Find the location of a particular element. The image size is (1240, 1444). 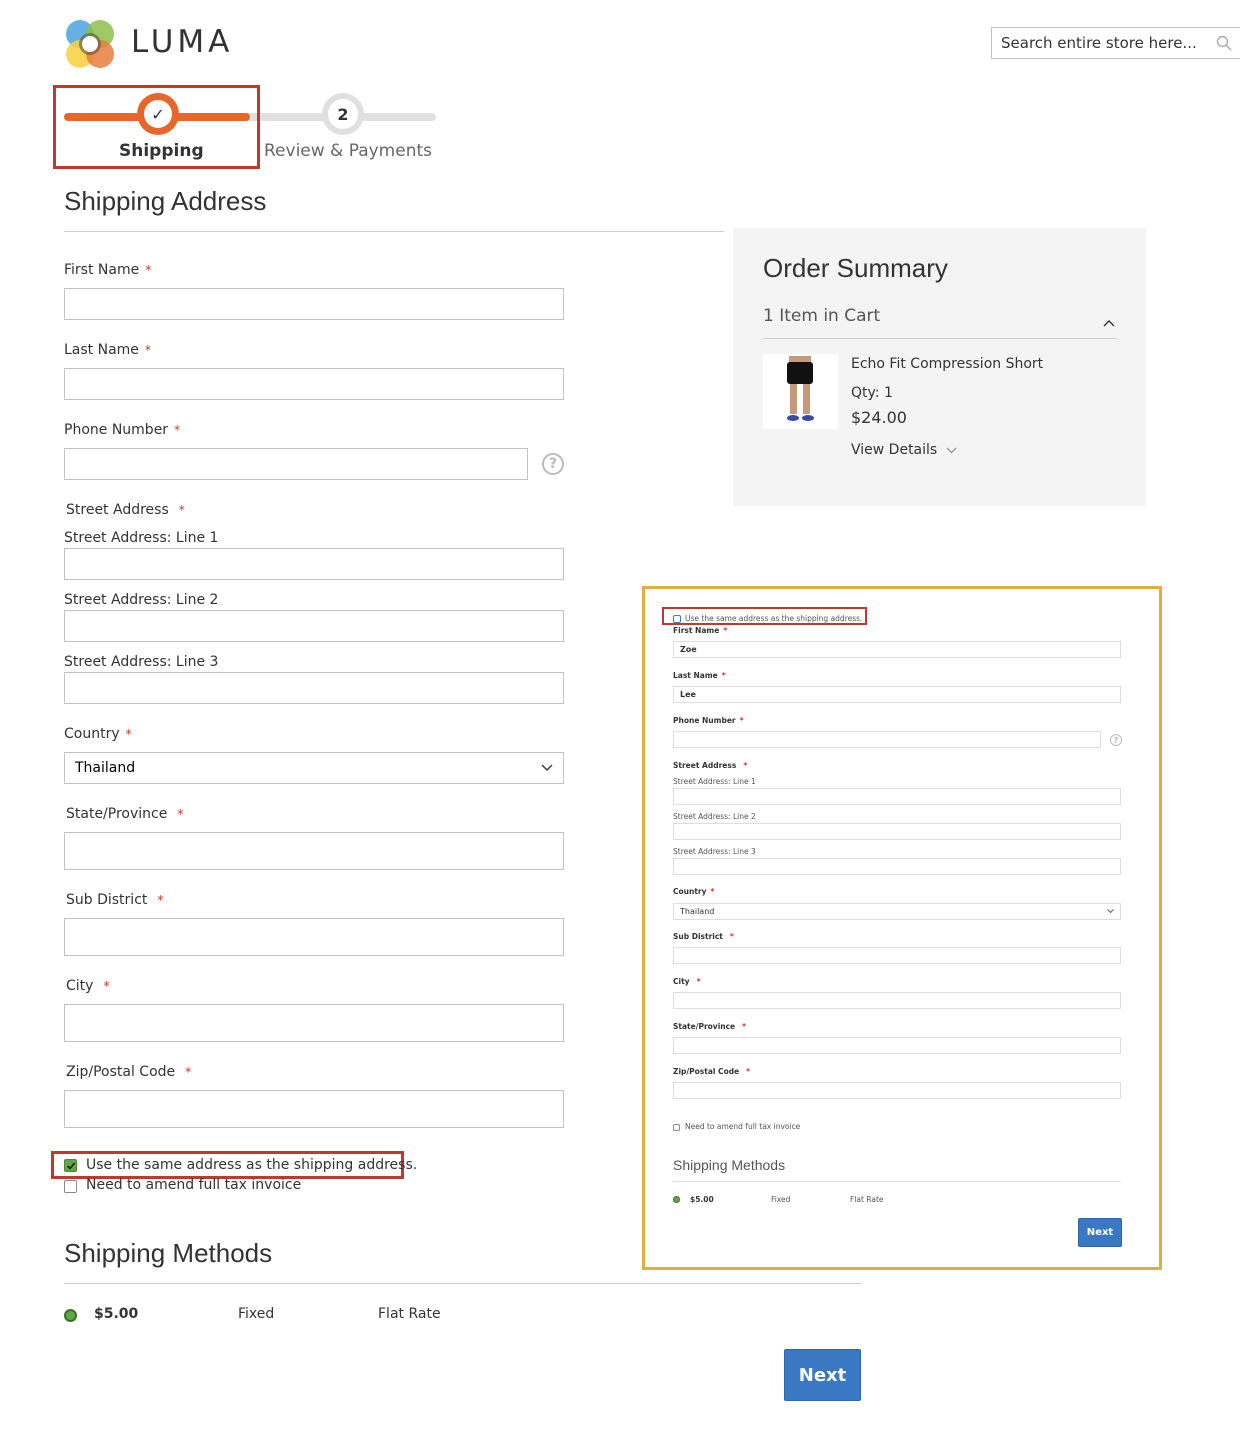

inset-zip-label: Zip/Postal Code * is located at coordinates (712, 1071).